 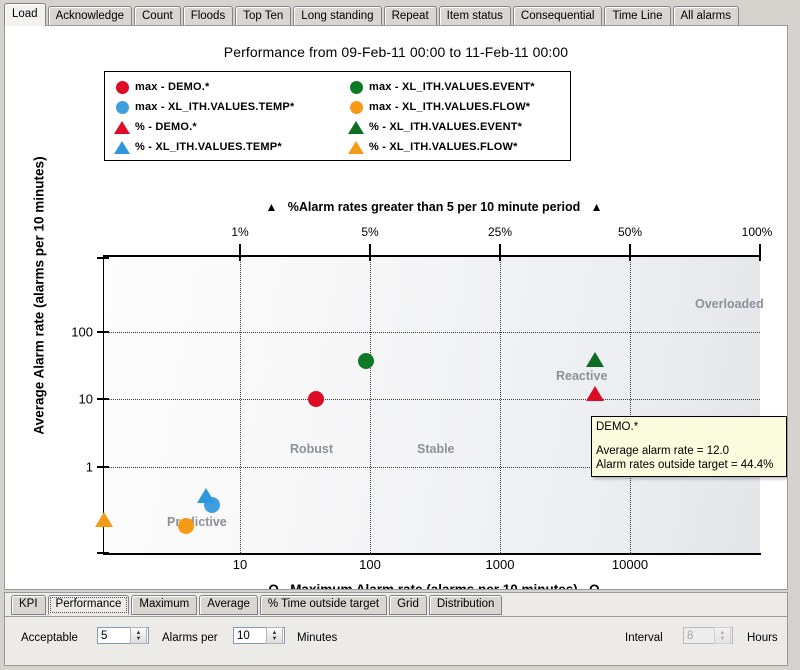 I want to click on bottom-tab-kpi: KPI, so click(x=28, y=605).